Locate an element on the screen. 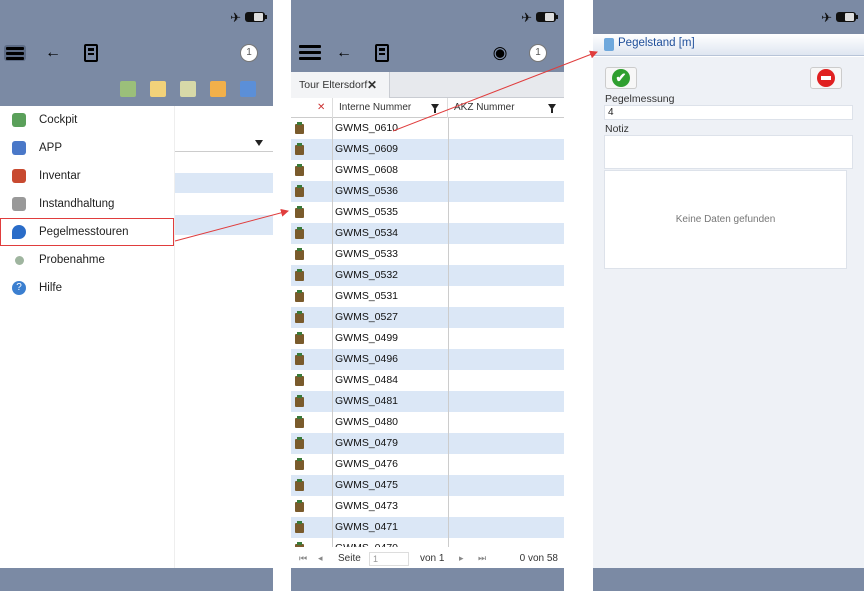 Image resolution: width=864 pixels, height=591 pixels. table-row: GWMS_0476 is located at coordinates (427, 464).